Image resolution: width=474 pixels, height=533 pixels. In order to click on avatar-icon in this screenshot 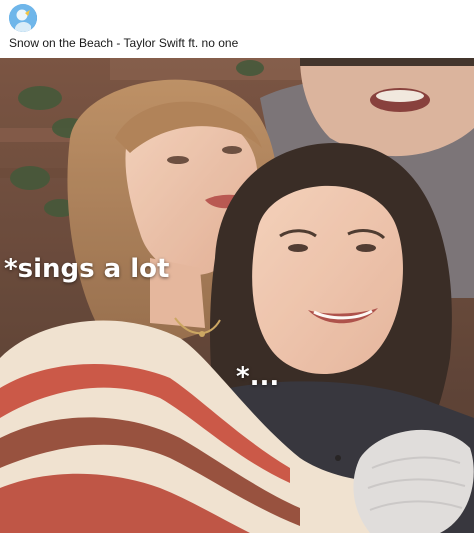, I will do `click(23, 18)`.